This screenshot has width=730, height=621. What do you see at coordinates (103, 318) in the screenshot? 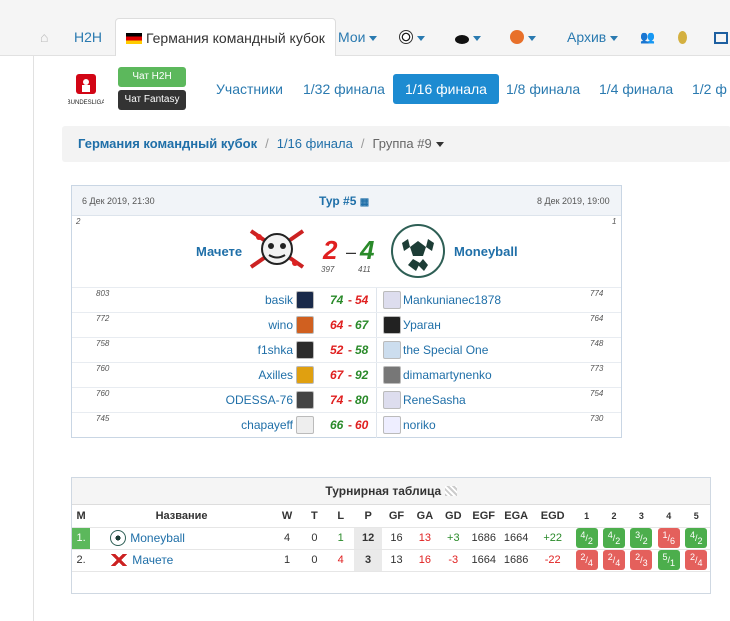
I see `player-home-rating: 772` at bounding box center [103, 318].